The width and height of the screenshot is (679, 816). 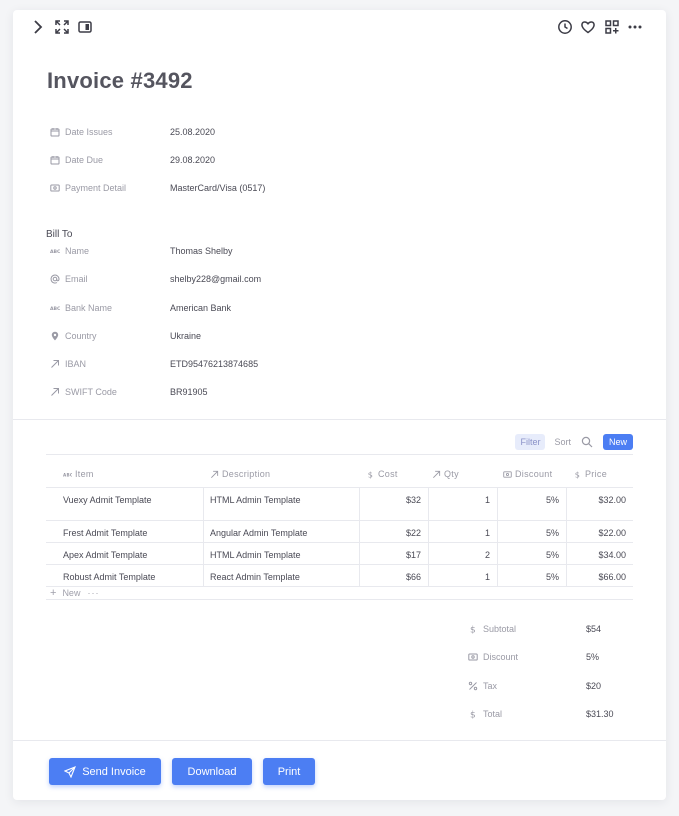 I want to click on field-country: Country Ukraine, so click(x=125, y=336).